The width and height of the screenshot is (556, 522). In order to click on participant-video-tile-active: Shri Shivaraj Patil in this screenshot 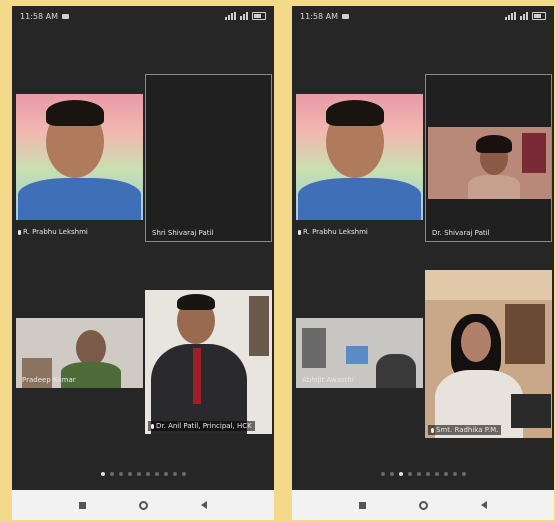, I will do `click(208, 158)`.